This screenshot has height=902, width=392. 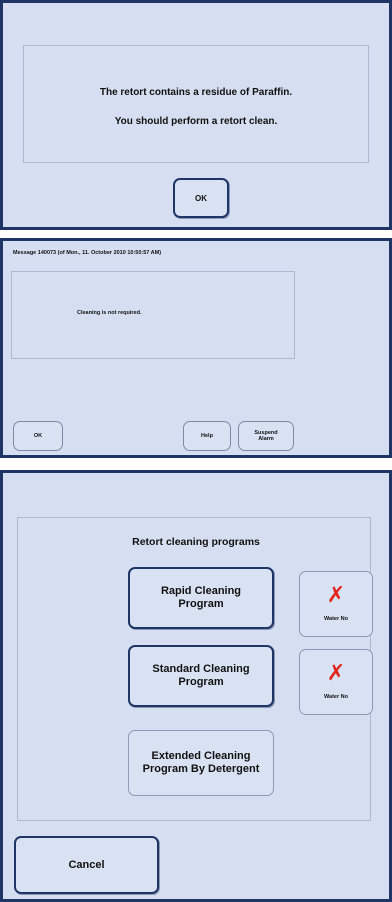 I want to click on water-status-standard: ✗ Water No, so click(x=336, y=682).